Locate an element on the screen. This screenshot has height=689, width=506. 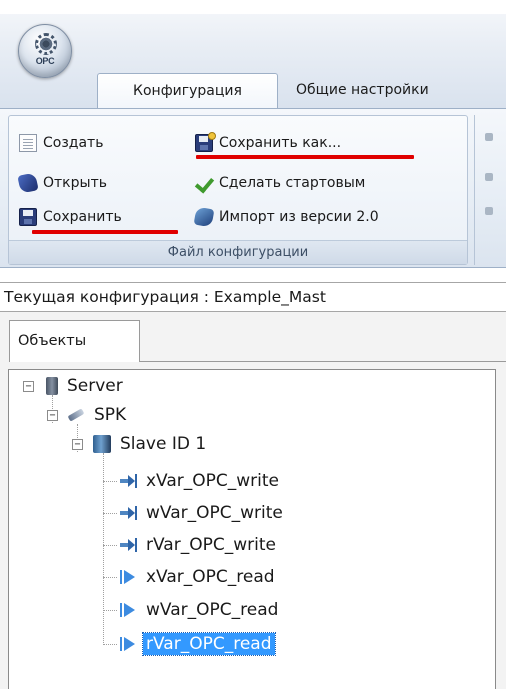
tree-node-variable: wVar_OPC_write is located at coordinates (202, 513).